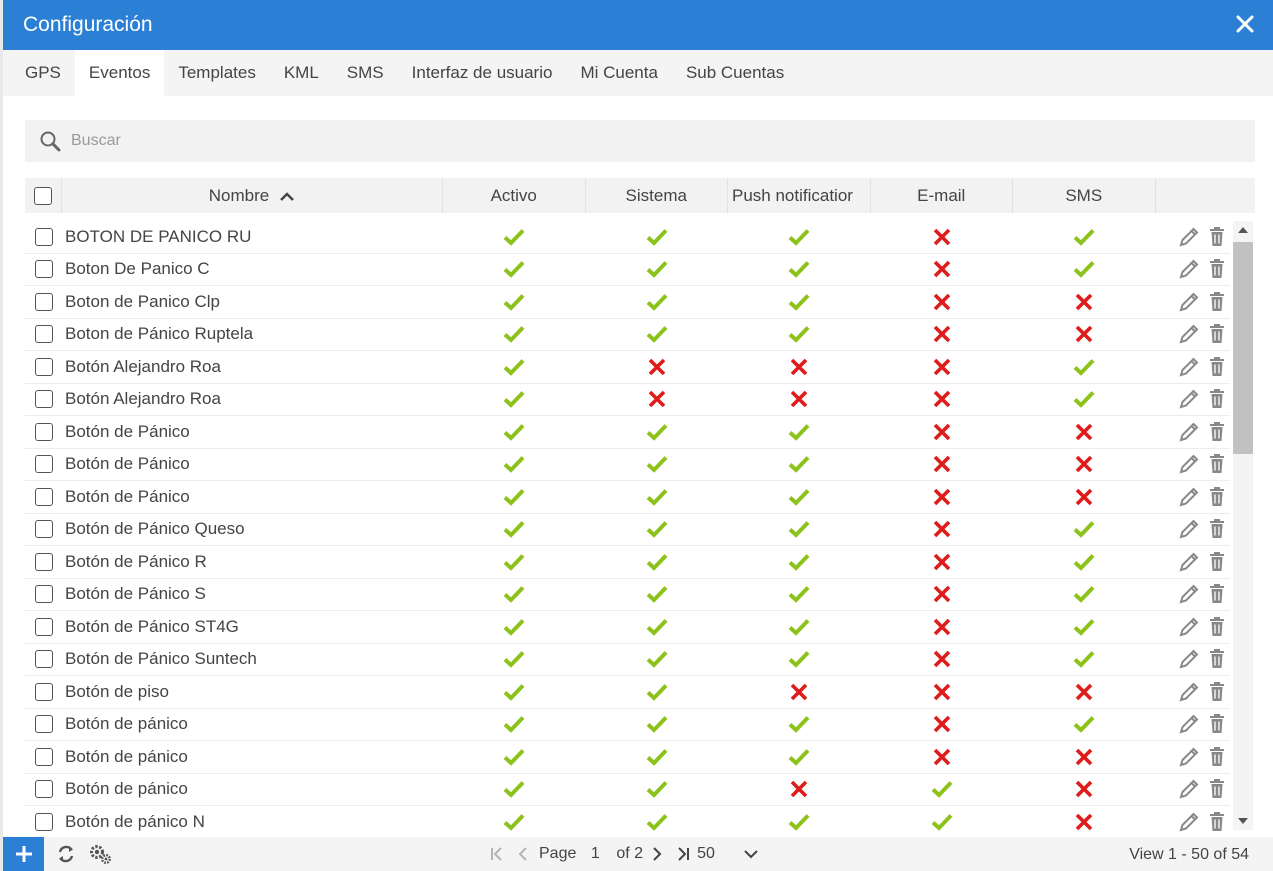  What do you see at coordinates (621, 141) in the screenshot?
I see `search-input` at bounding box center [621, 141].